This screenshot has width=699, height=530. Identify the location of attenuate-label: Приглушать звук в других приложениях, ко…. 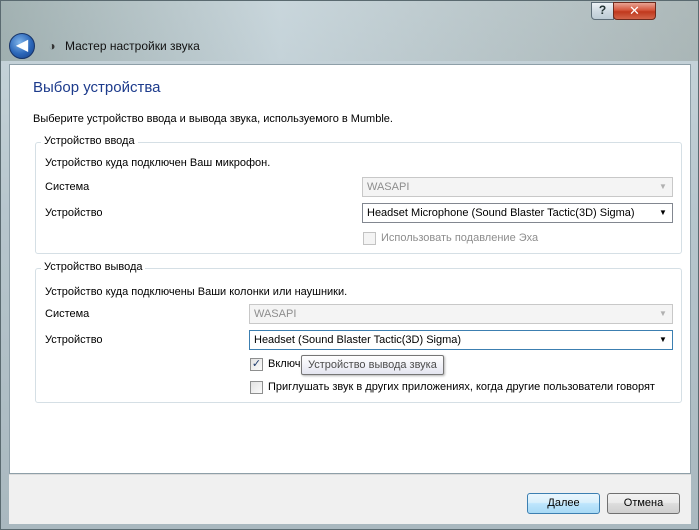
(461, 387).